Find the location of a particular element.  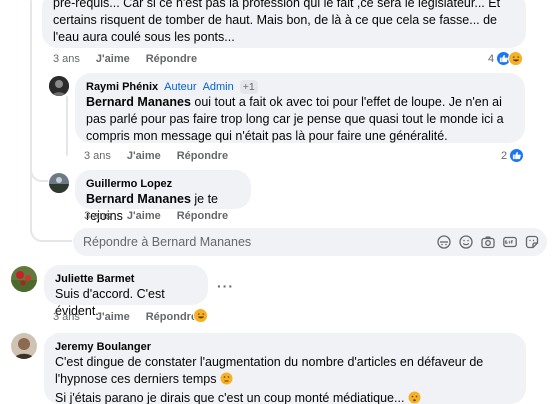

comment-text: l'hypnose ces derniers temps is located at coordinates (136, 379).